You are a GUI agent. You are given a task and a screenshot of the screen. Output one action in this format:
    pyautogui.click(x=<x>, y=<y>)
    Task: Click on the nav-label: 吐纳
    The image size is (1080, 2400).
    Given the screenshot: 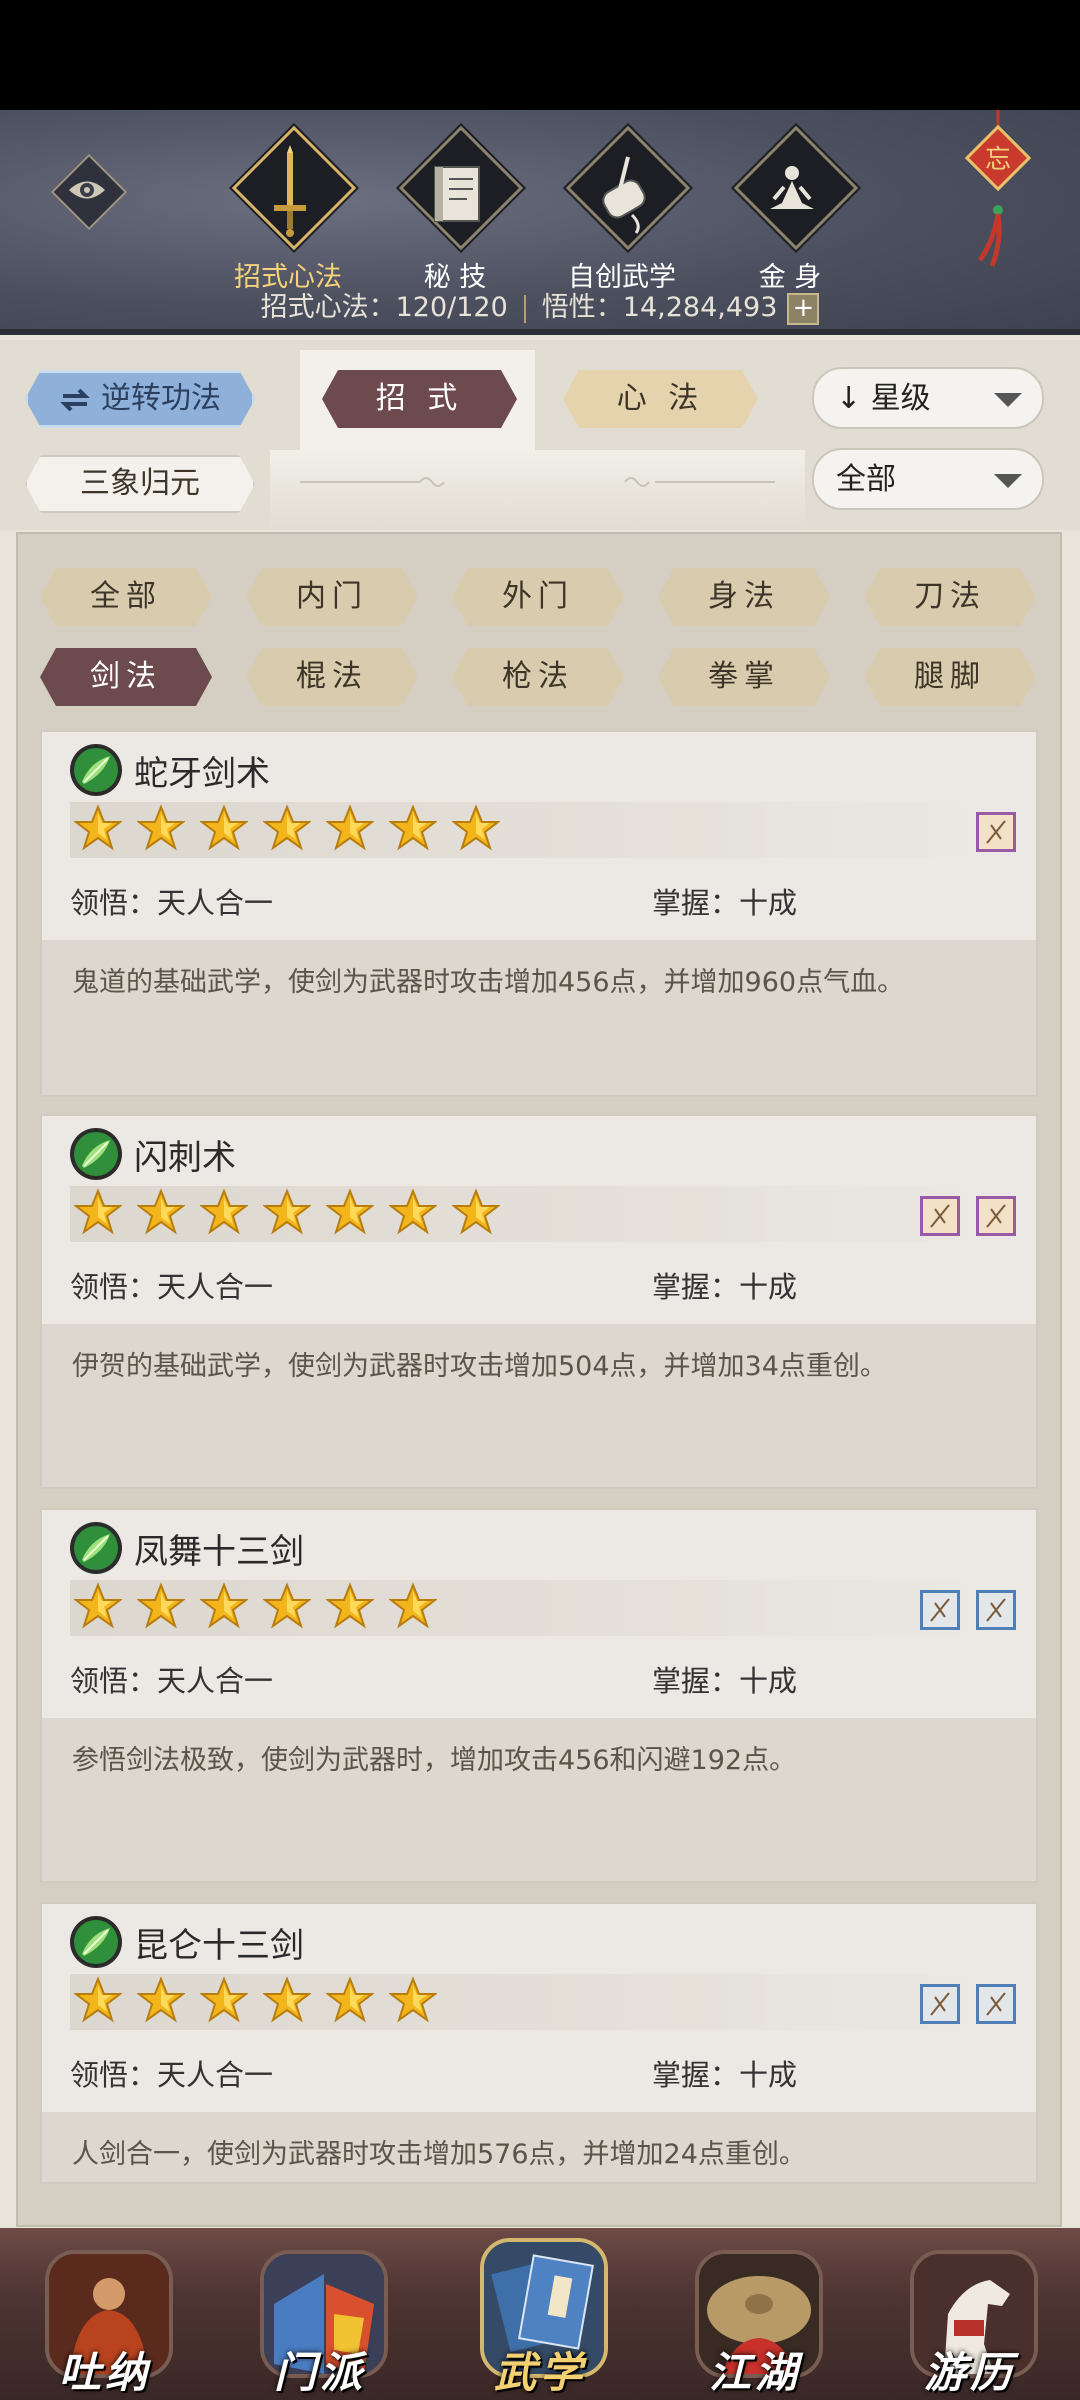 What is the action you would take?
    pyautogui.click(x=104, y=2372)
    